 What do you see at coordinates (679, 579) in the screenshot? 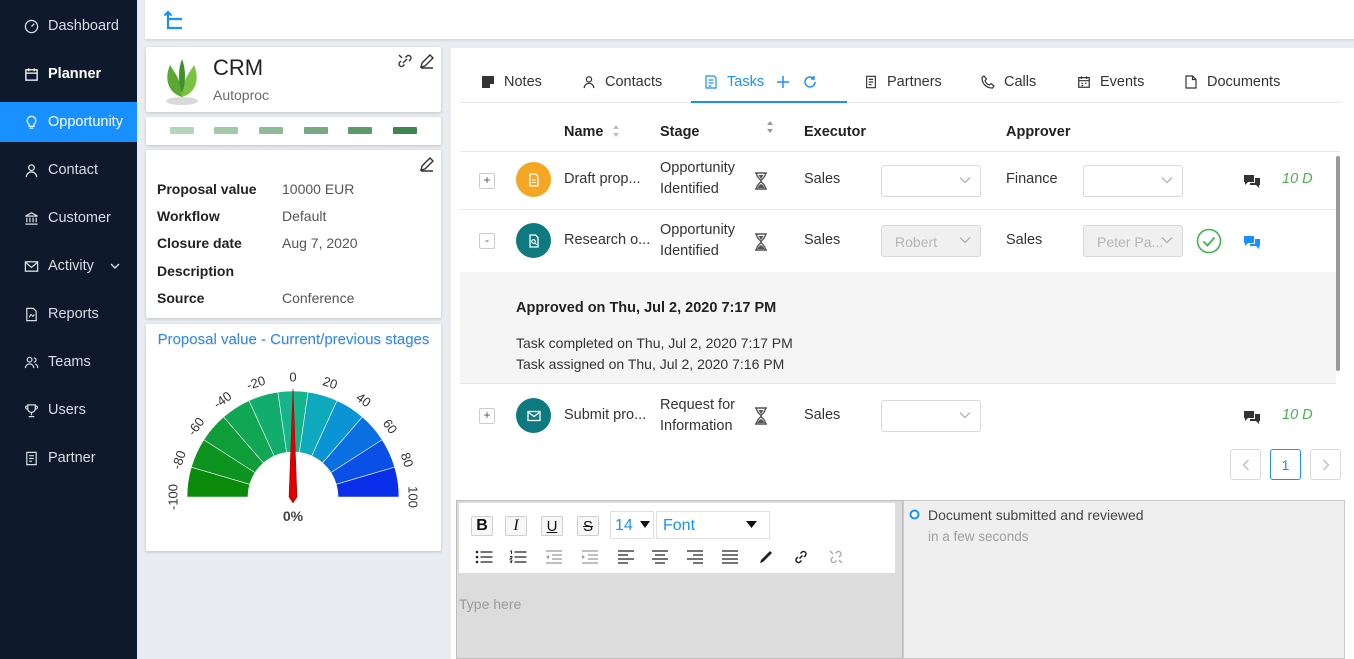
I see `comment-editor: B I U S 14 Font Type here` at bounding box center [679, 579].